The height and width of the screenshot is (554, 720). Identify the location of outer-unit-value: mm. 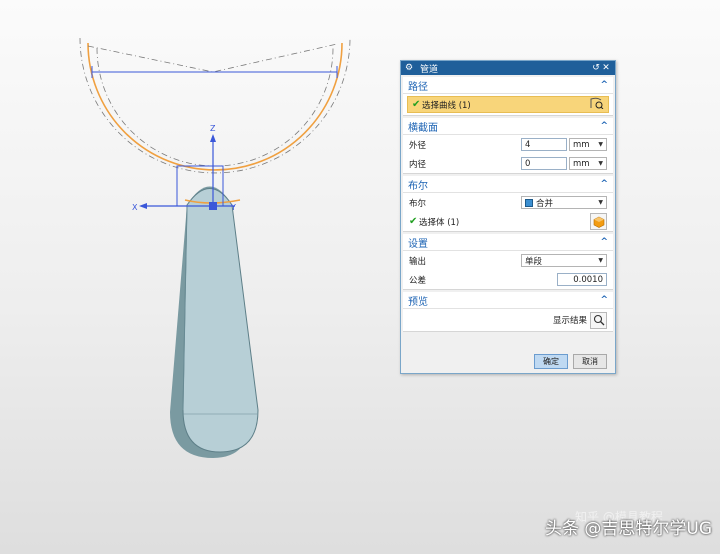
(581, 144).